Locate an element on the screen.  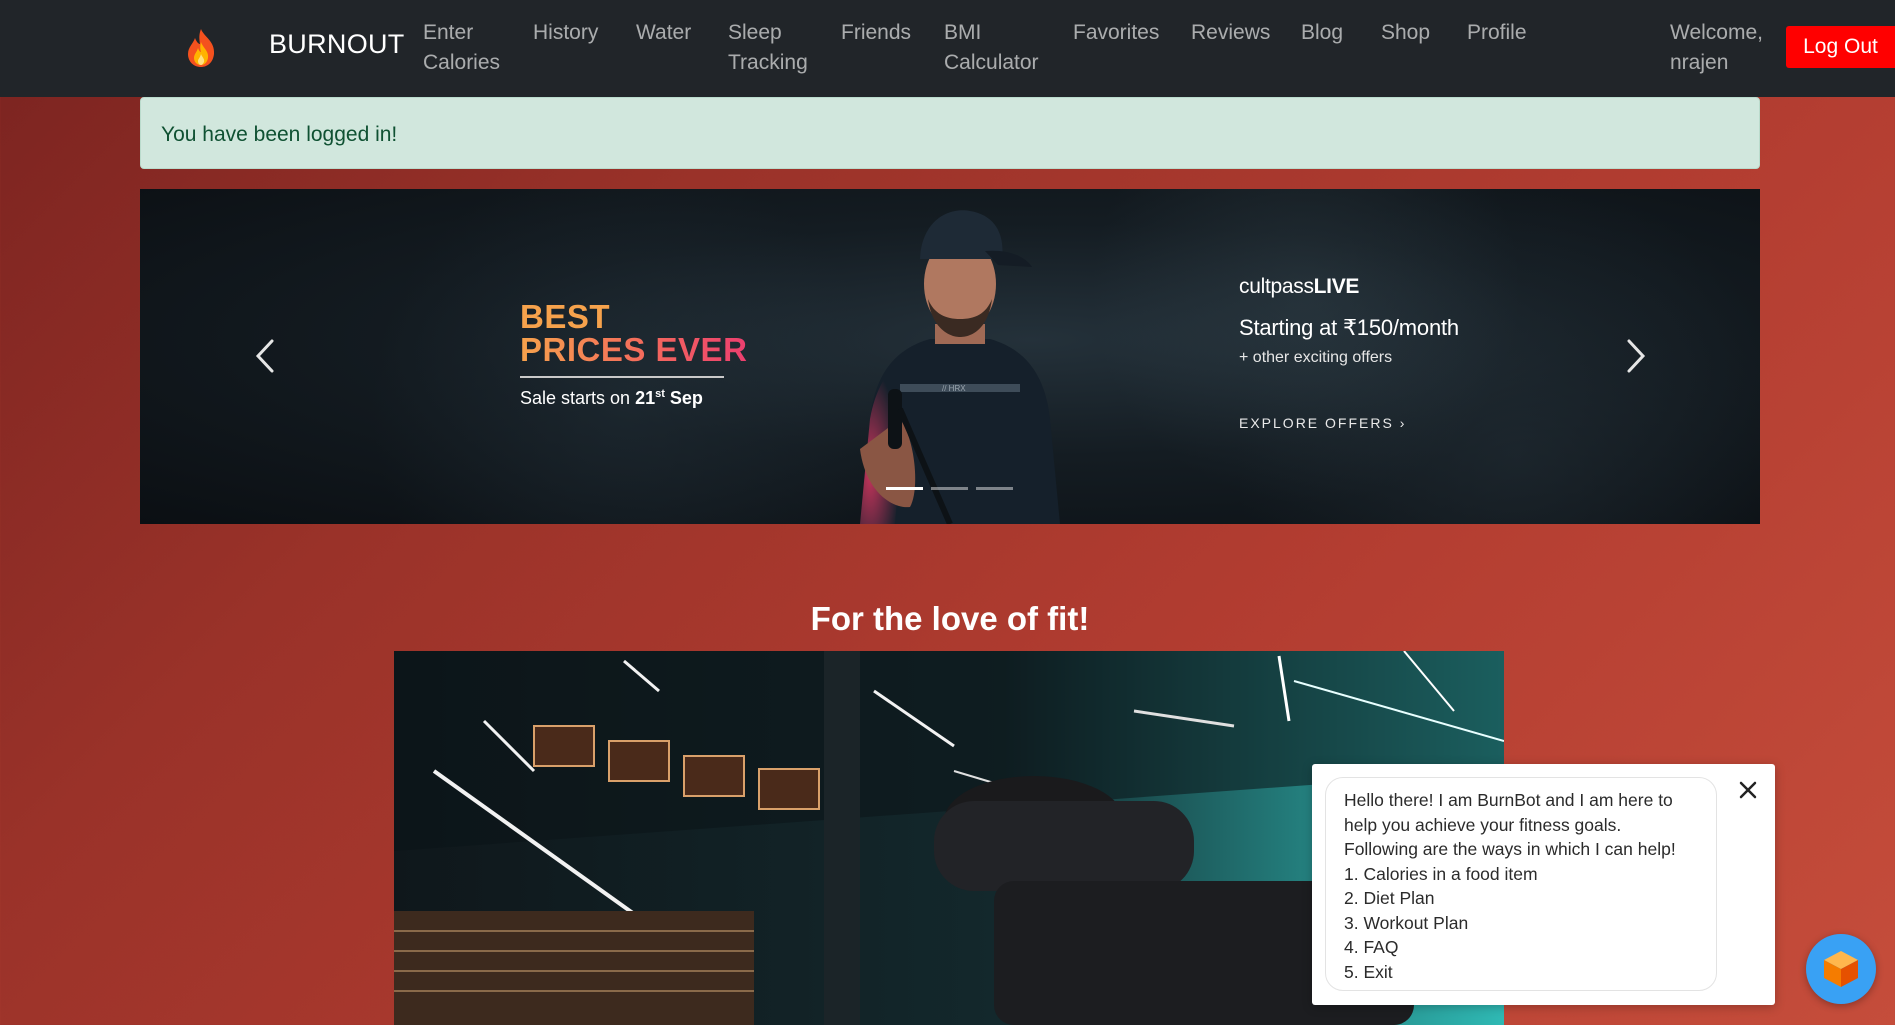
nav-link-reviews: Reviews is located at coordinates (1230, 33).